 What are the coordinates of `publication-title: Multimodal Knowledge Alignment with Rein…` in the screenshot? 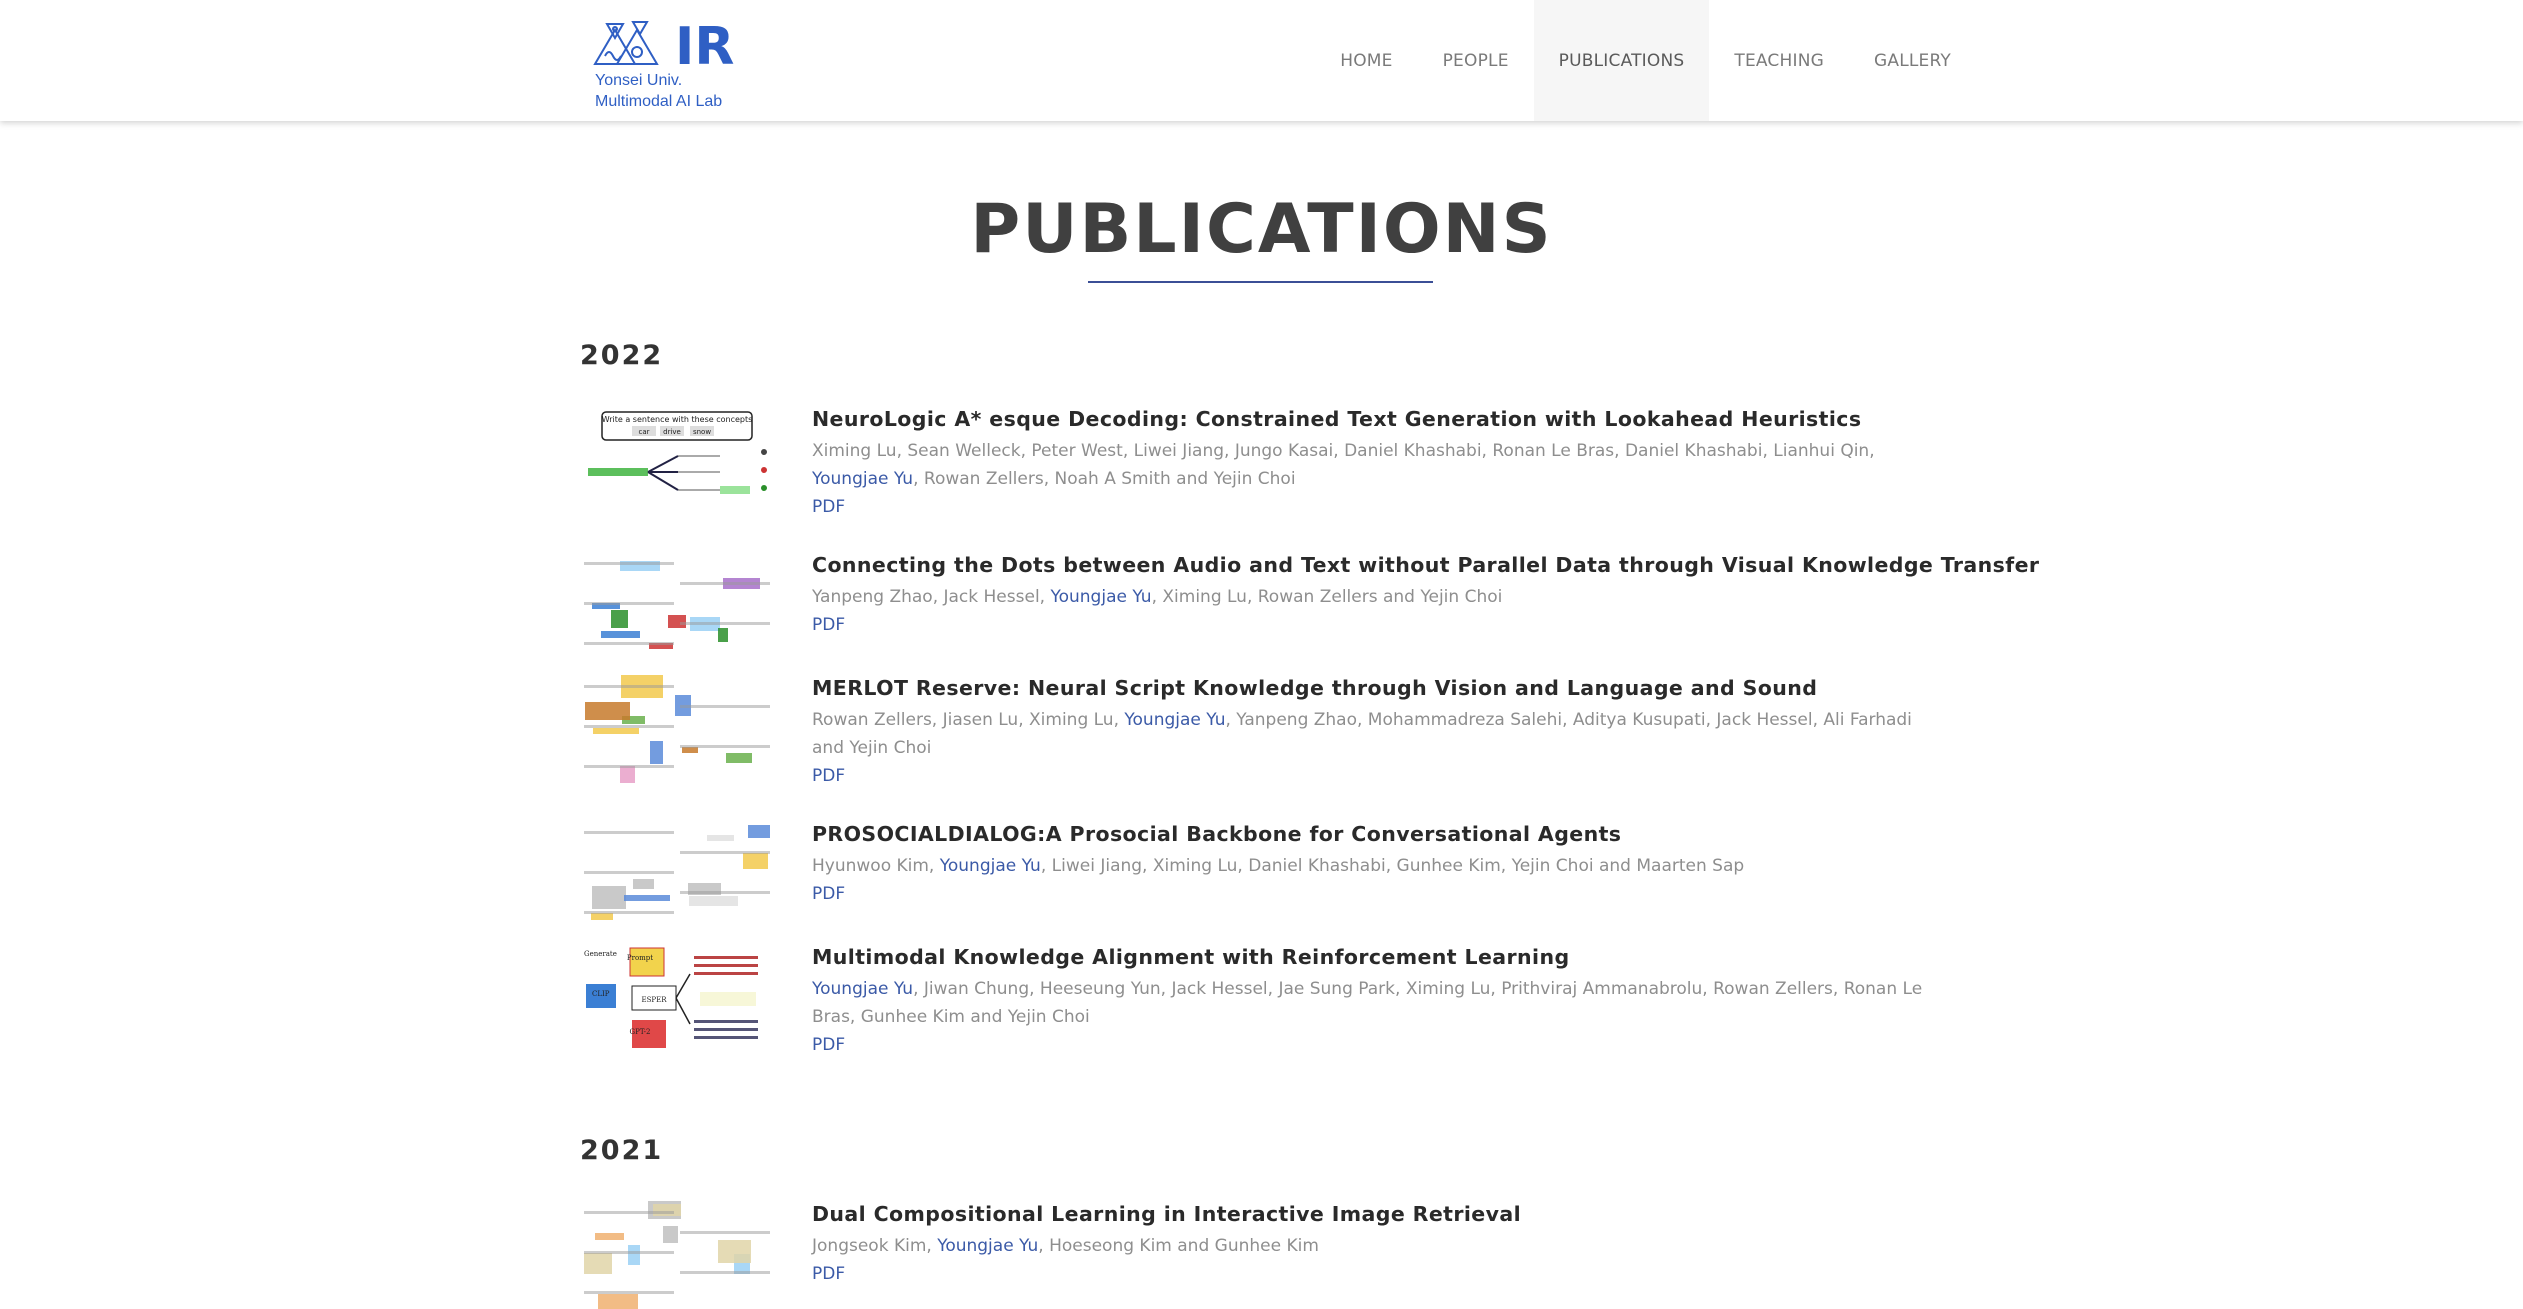 It's located at (1191, 957).